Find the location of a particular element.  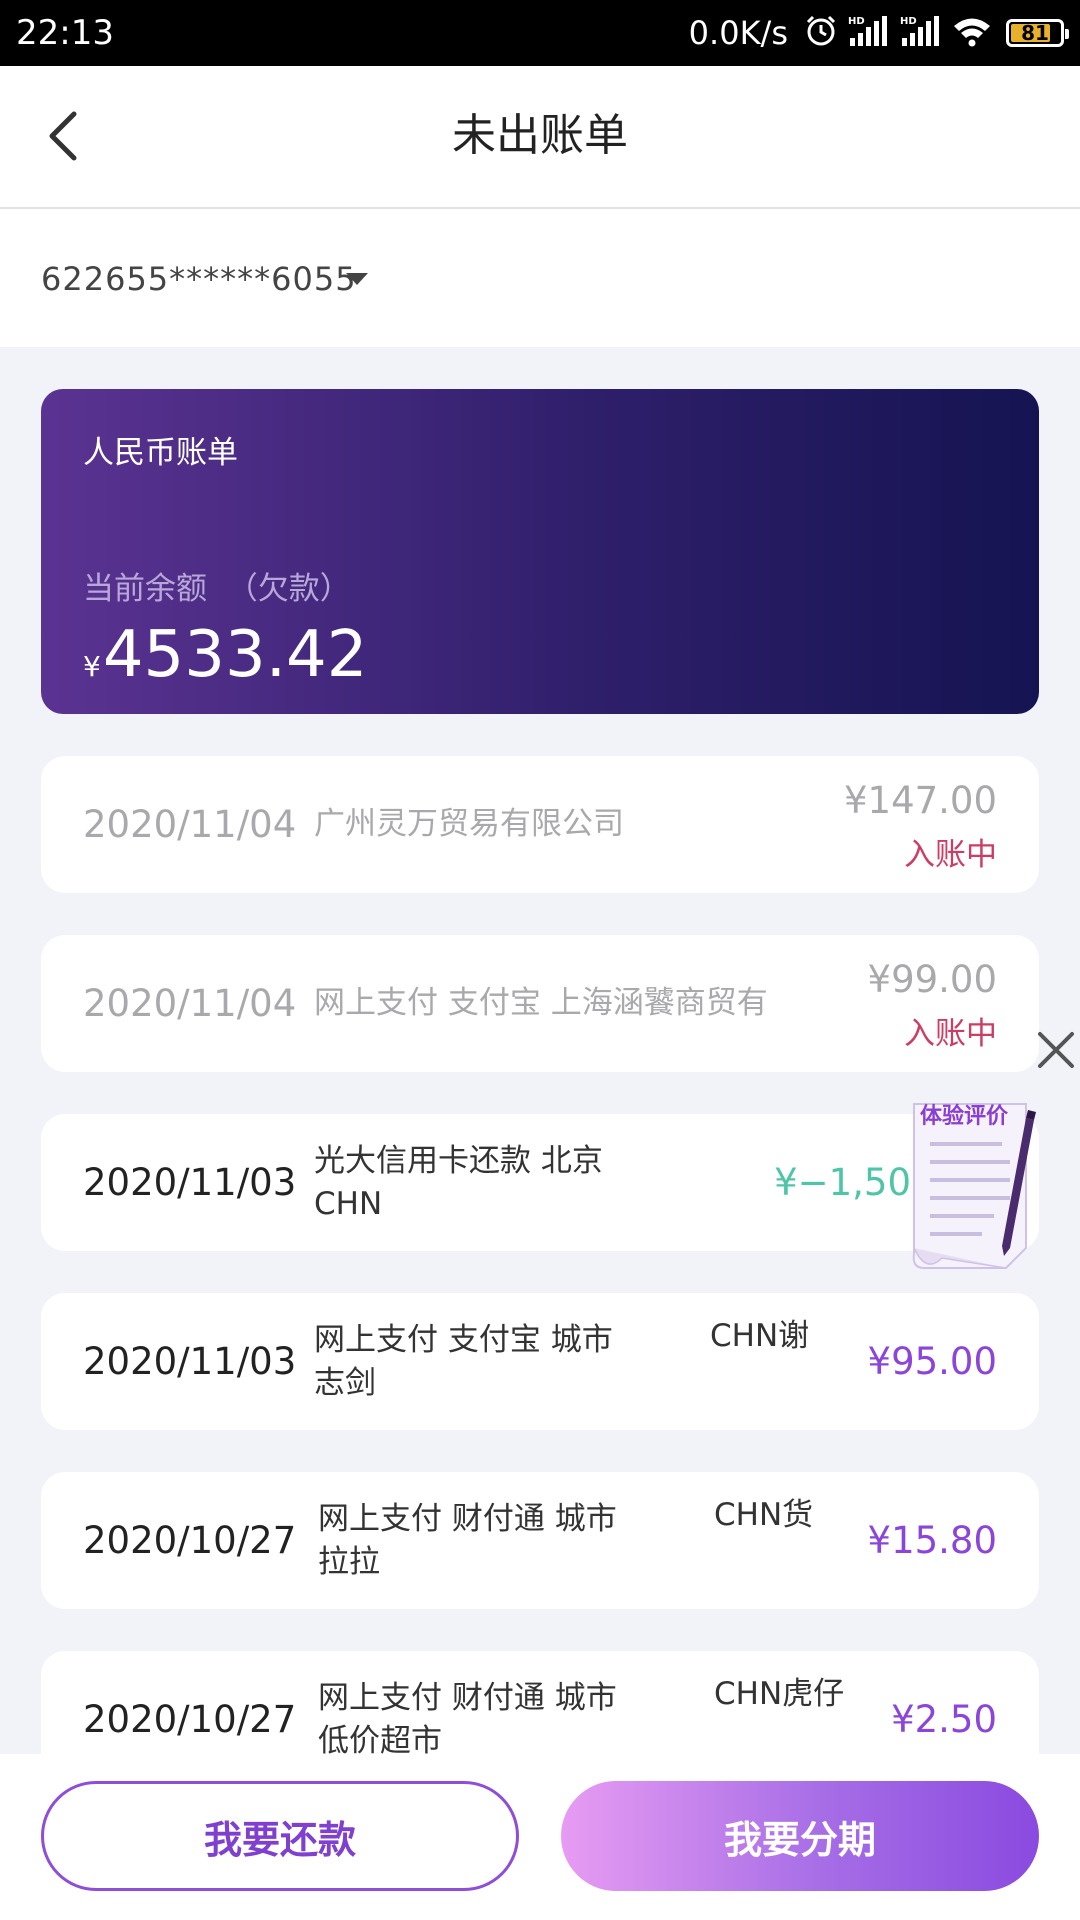

transaction-amount: ¥15.80 is located at coordinates (932, 1540).